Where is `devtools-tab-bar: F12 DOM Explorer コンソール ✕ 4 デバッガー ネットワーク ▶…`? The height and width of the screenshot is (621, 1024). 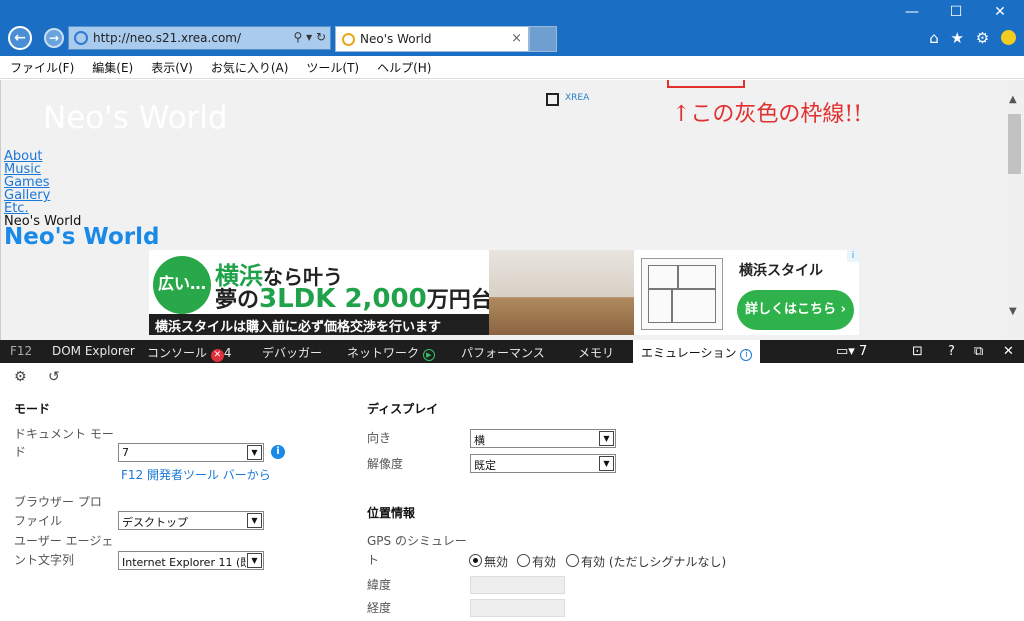 devtools-tab-bar: F12 DOM Explorer コンソール ✕ 4 デバッガー ネットワーク ▶… is located at coordinates (512, 351).